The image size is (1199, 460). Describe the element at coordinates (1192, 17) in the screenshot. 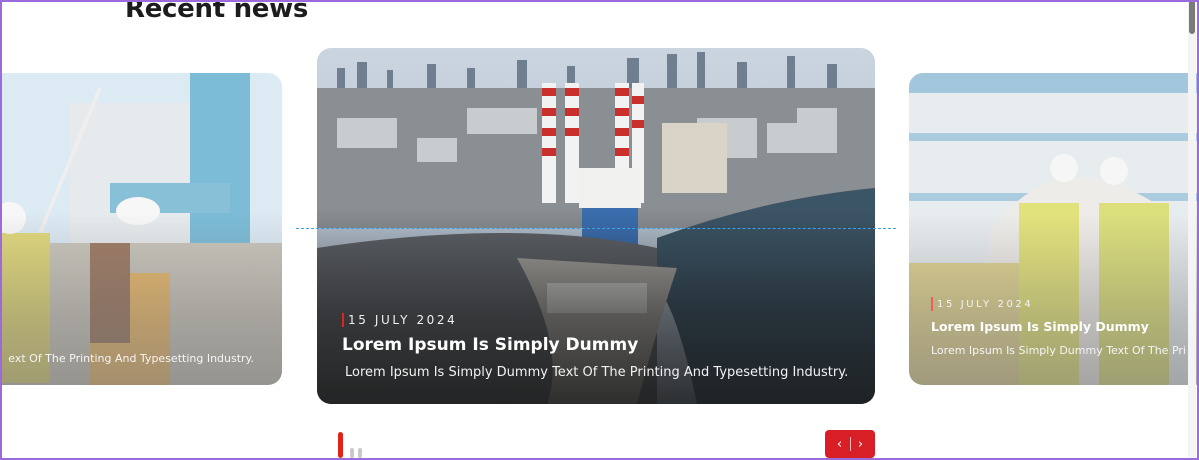

I see `scrollbar-thumb` at that location.